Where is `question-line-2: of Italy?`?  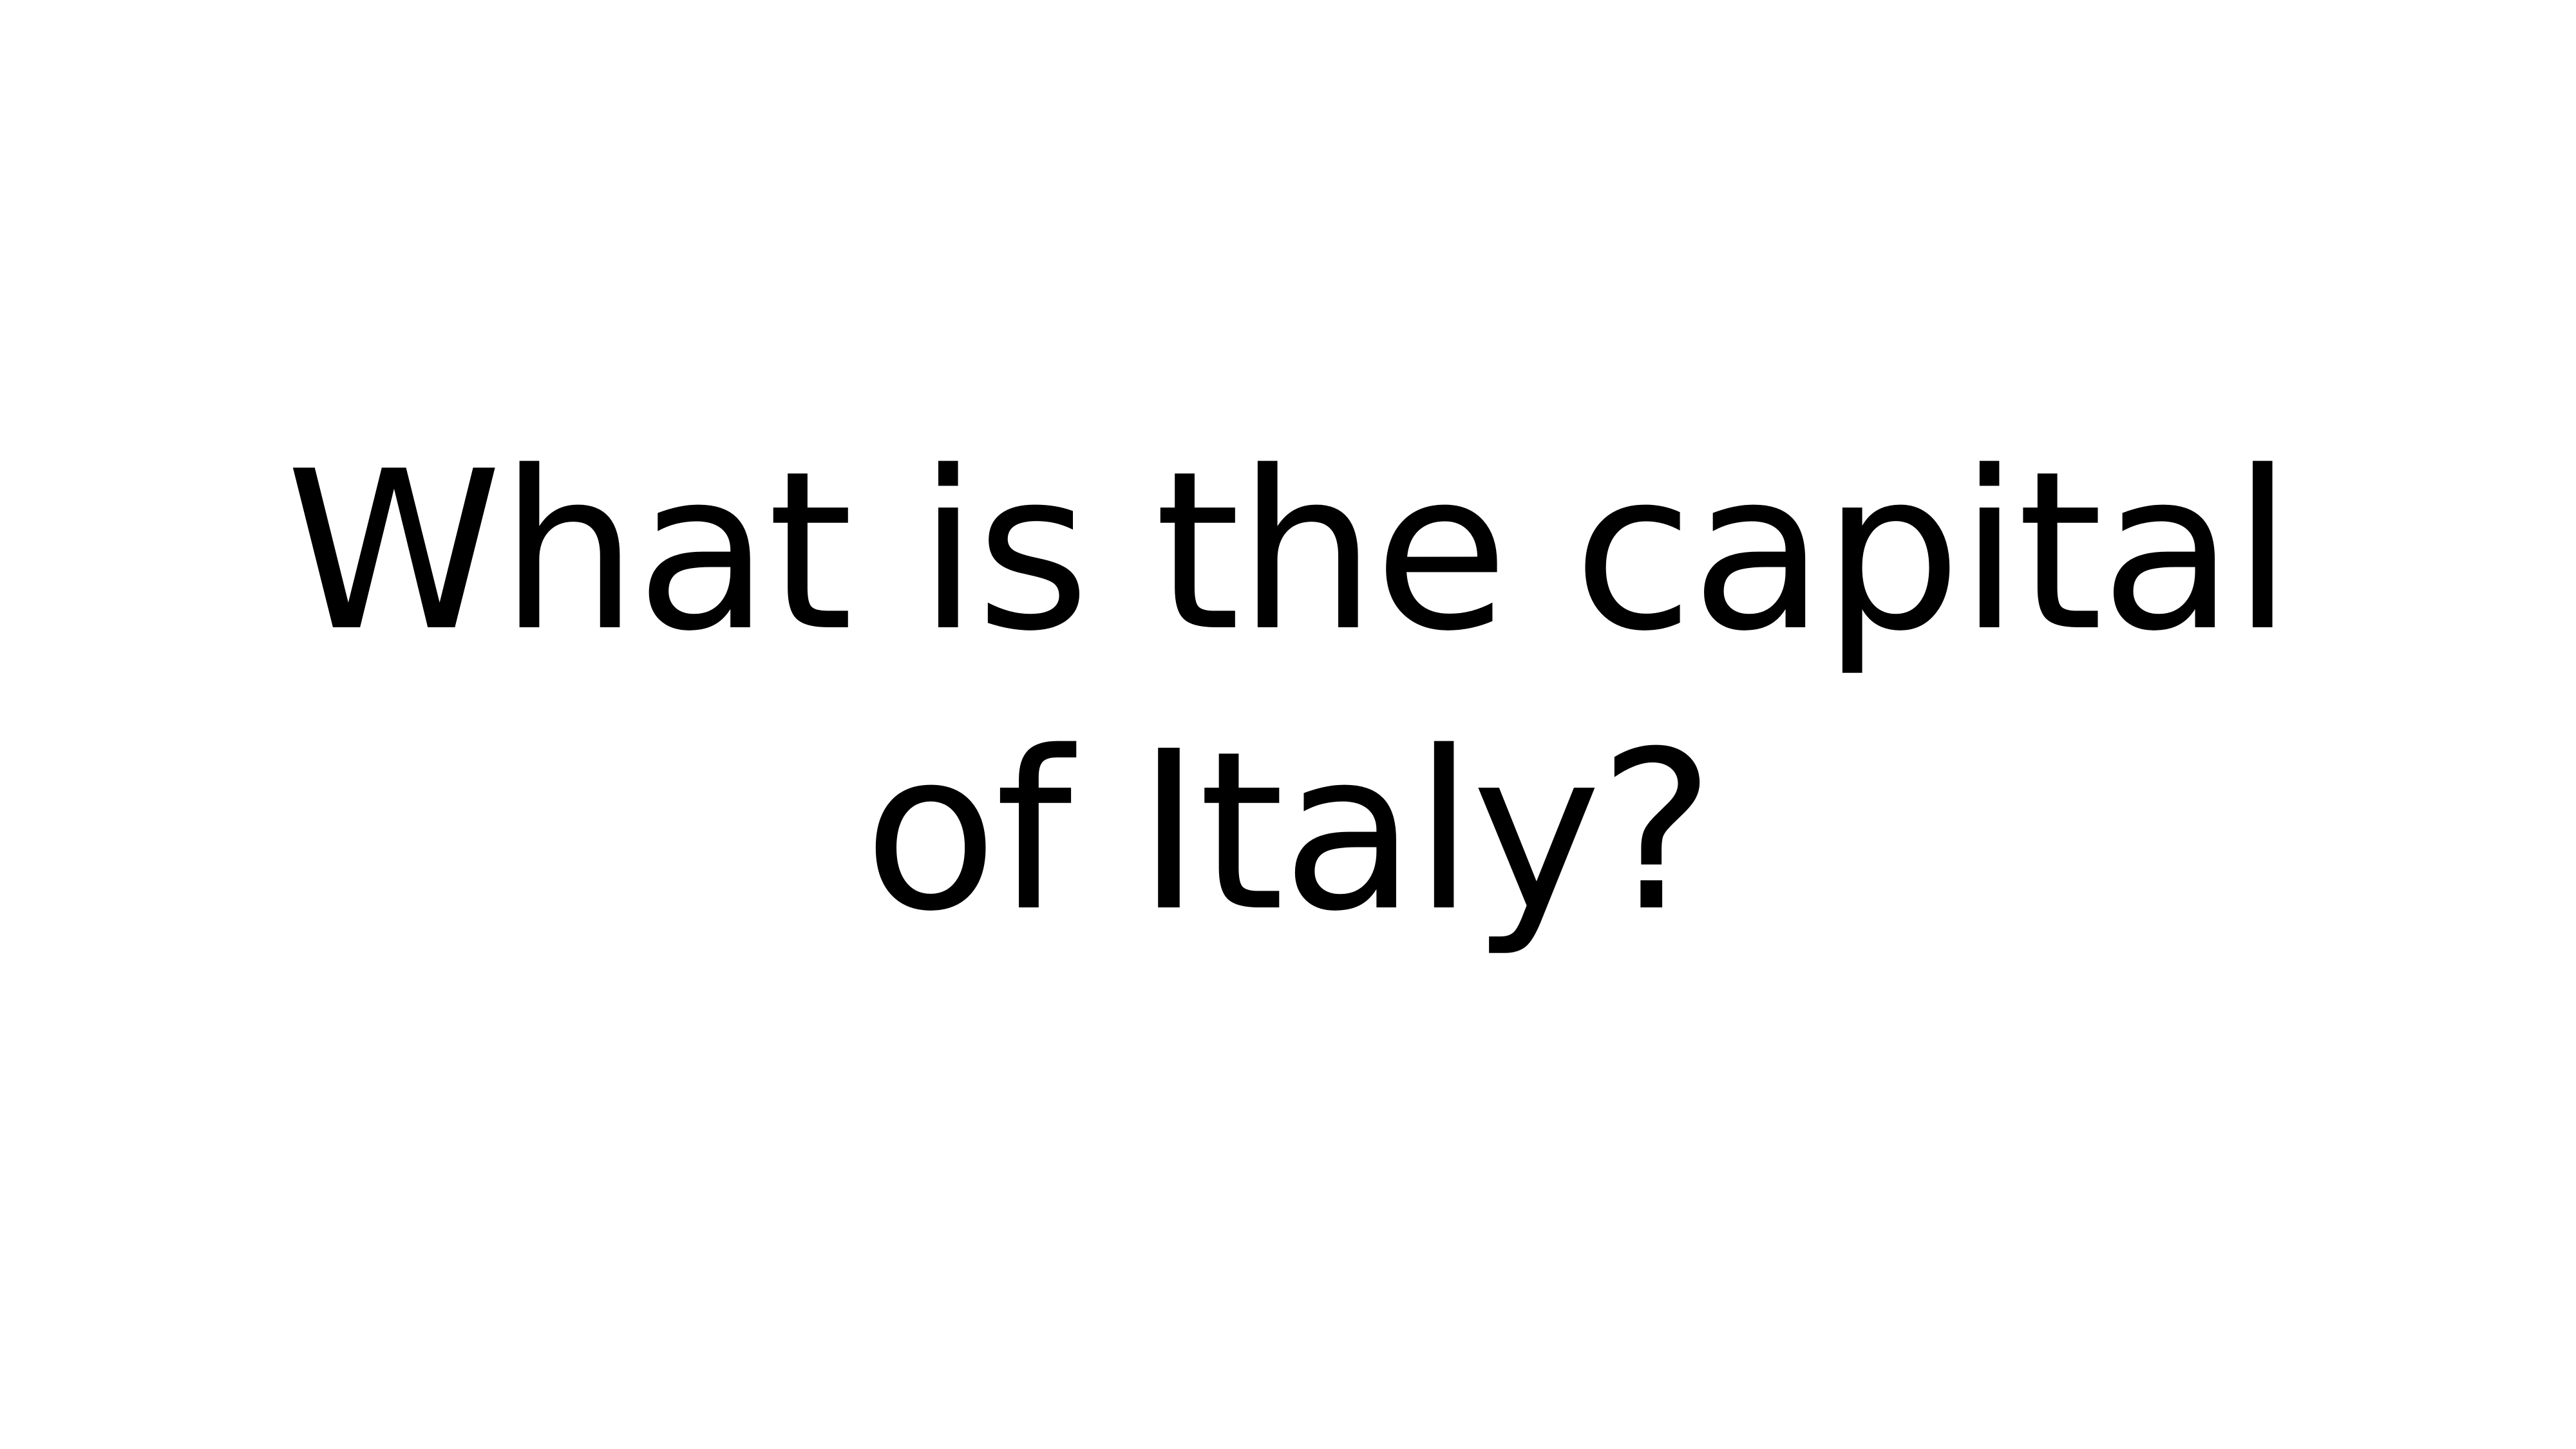
question-line-2: of Italy? is located at coordinates (1289, 833).